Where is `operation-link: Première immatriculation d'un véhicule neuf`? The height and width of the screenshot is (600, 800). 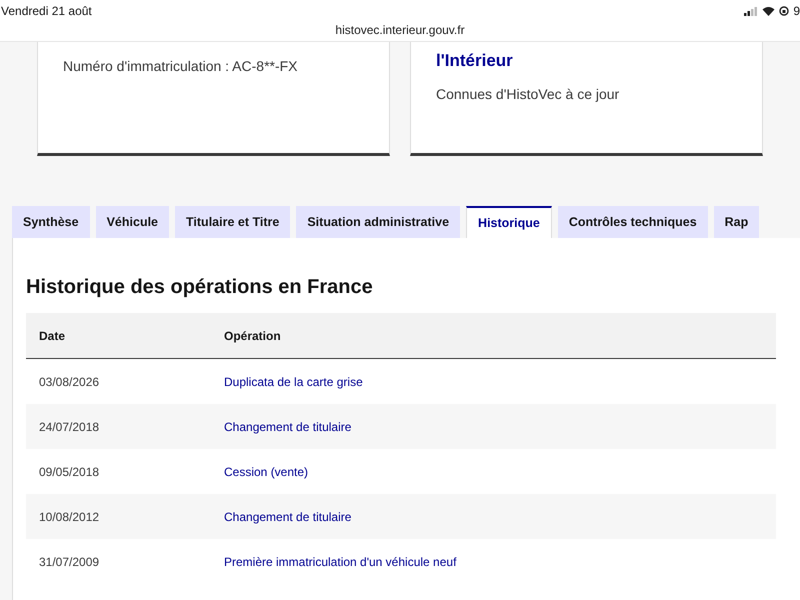 operation-link: Première immatriculation d'un véhicule neuf is located at coordinates (340, 561).